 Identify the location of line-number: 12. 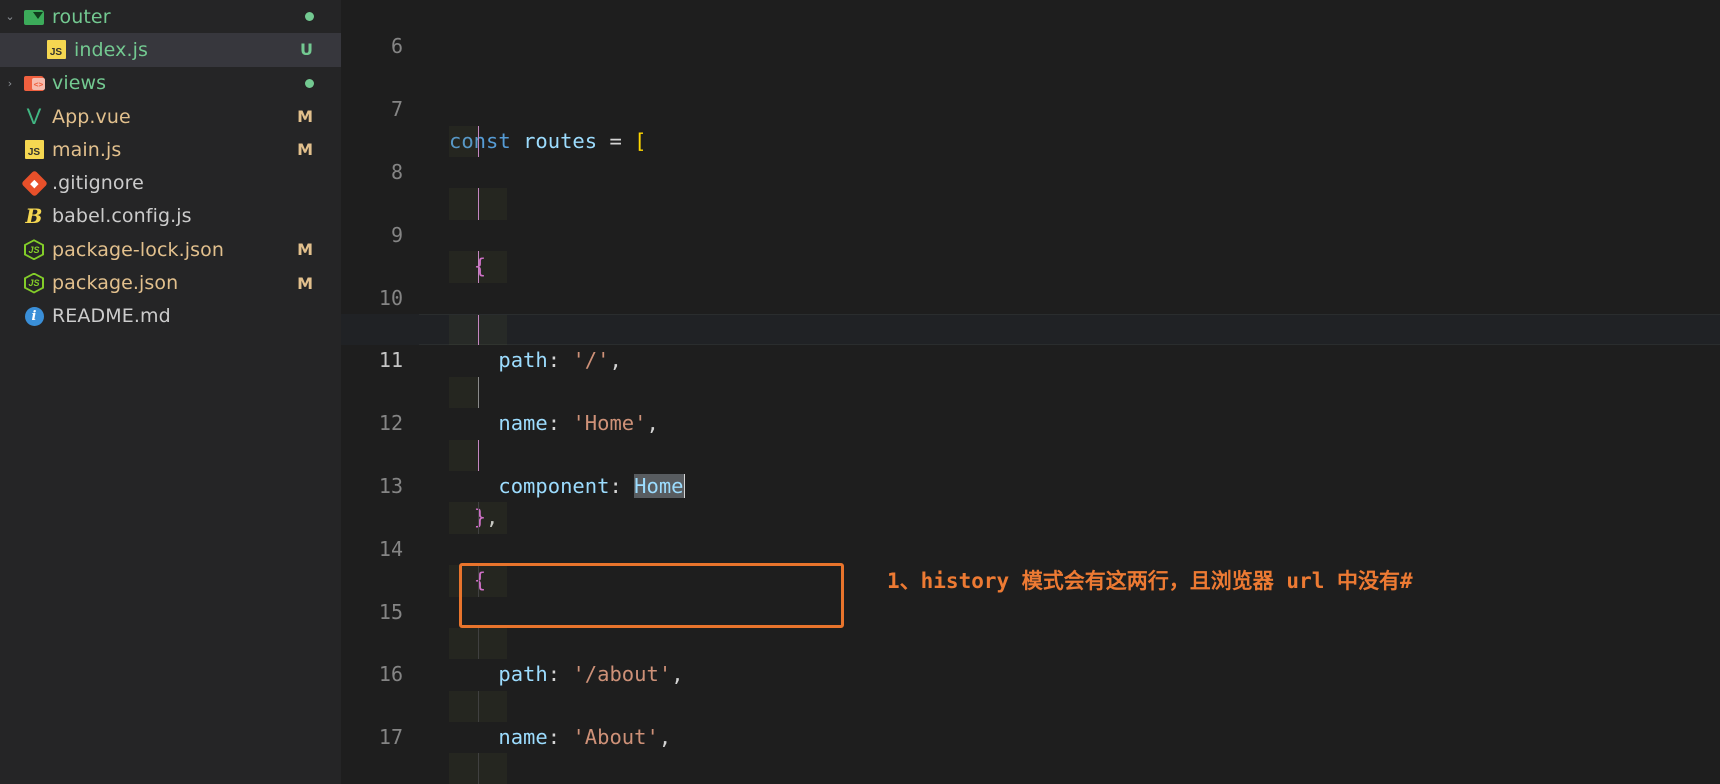
(390, 423).